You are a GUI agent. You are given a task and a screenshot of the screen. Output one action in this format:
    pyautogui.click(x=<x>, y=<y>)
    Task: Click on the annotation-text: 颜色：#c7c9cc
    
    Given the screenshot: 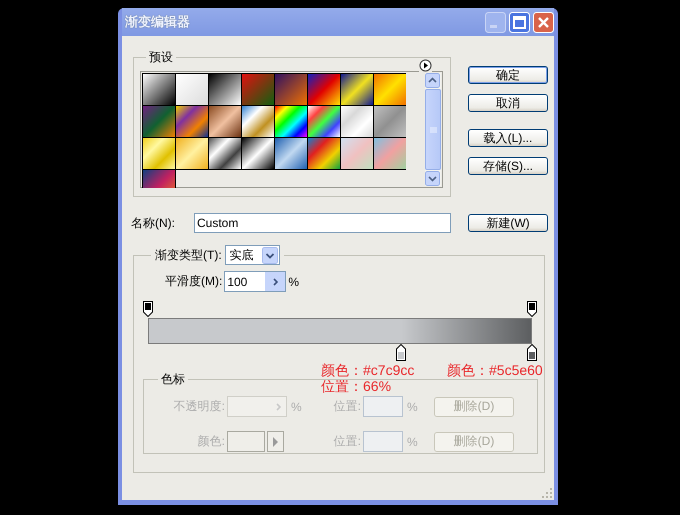 What is the action you would take?
    pyautogui.click(x=367, y=370)
    